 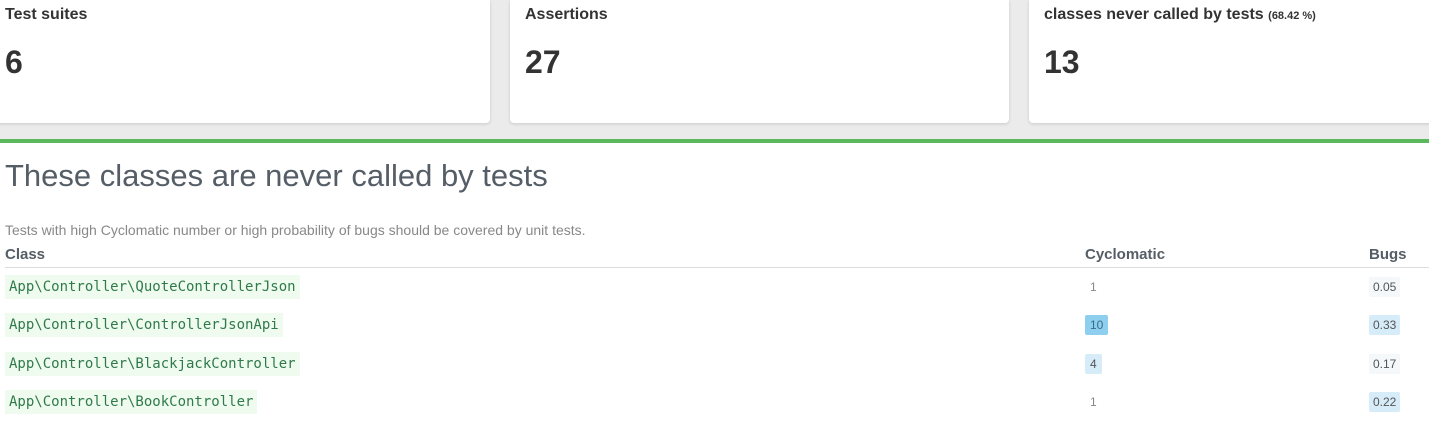 What do you see at coordinates (1388, 254) in the screenshot?
I see `column-header-bugs: Bugs` at bounding box center [1388, 254].